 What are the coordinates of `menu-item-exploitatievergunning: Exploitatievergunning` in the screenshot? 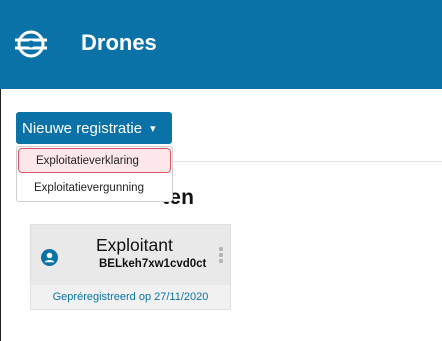 It's located at (94, 188).